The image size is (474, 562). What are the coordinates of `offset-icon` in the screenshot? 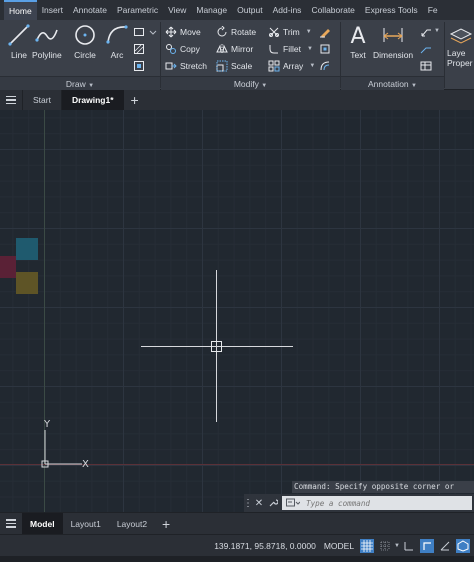 It's located at (325, 66).